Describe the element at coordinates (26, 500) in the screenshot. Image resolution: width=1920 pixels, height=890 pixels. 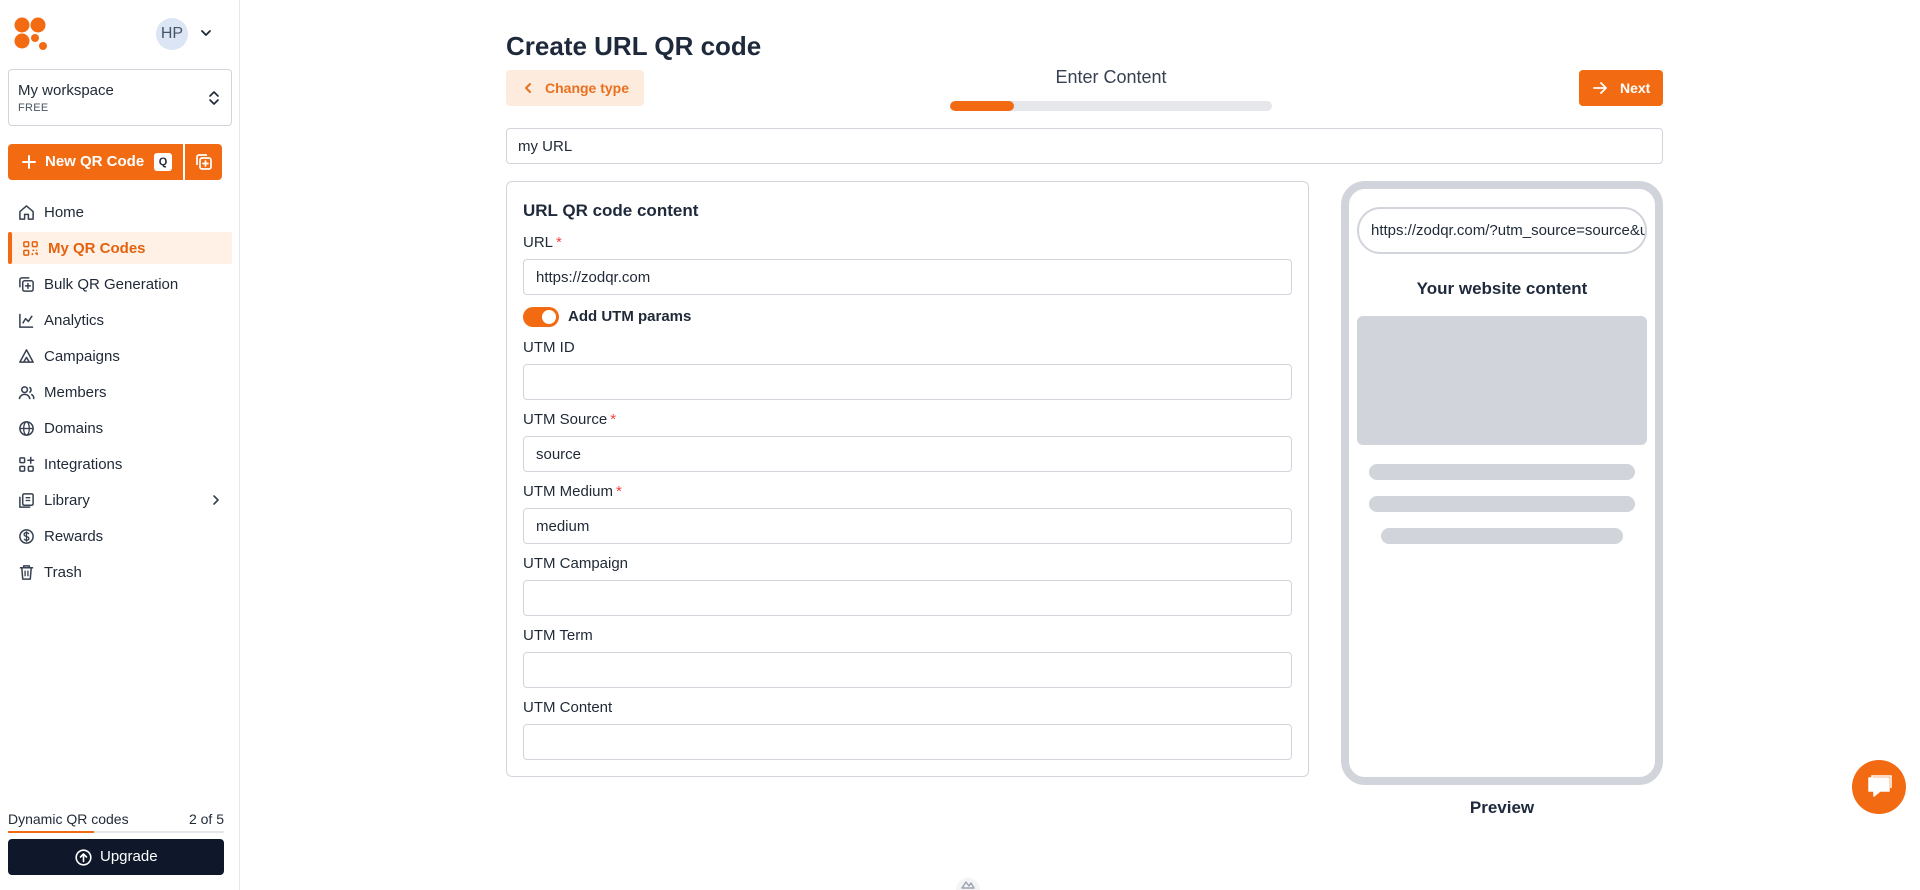
I see `library-icon` at that location.